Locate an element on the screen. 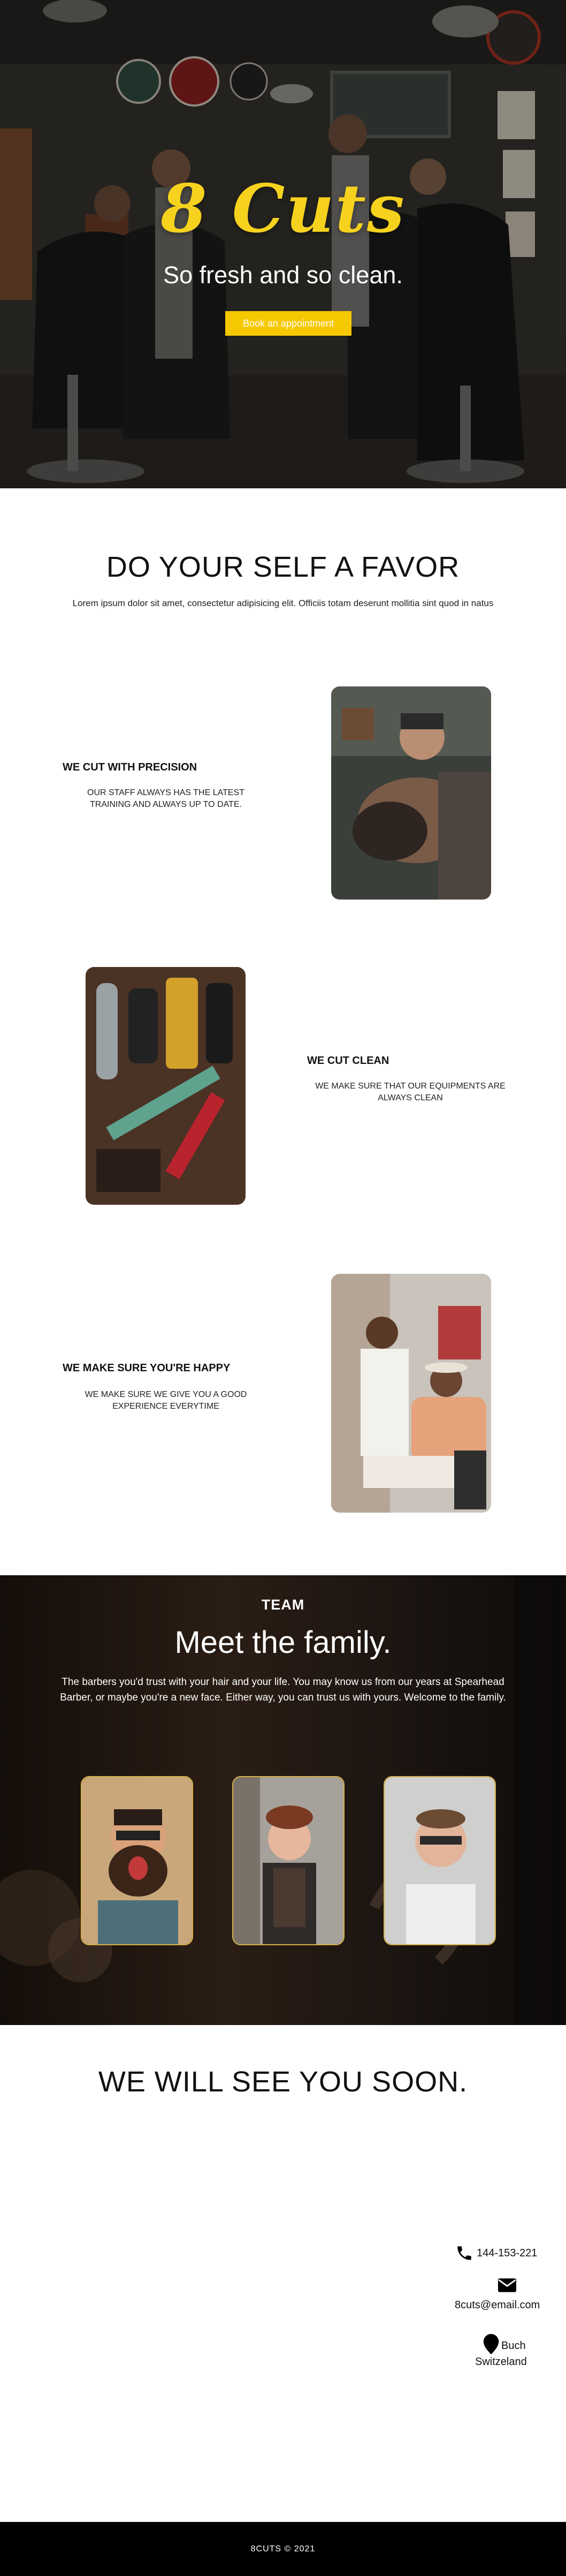 This screenshot has width=566, height=2576. favor-heading: DO YOUR SELF A FAVOR is located at coordinates (283, 567).